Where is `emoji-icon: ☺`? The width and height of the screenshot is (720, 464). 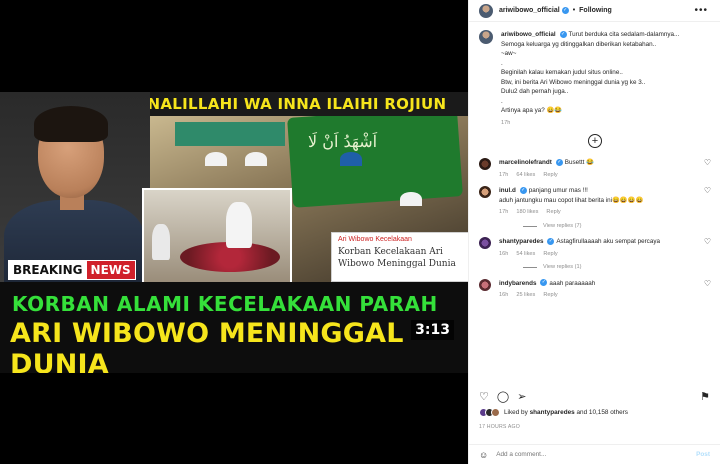 emoji-icon: ☺ is located at coordinates (483, 455).